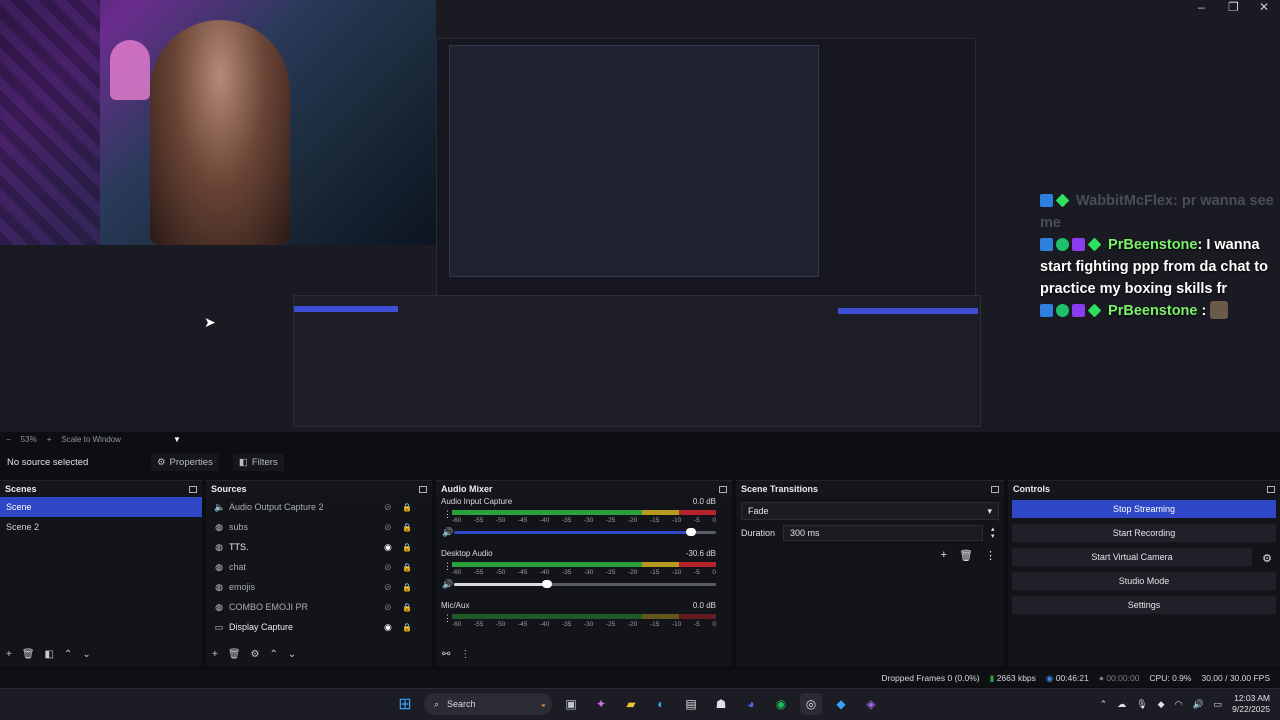 The height and width of the screenshot is (720, 1280). What do you see at coordinates (1067, 678) in the screenshot?
I see `stream-time: ◉ 00:46:21` at bounding box center [1067, 678].